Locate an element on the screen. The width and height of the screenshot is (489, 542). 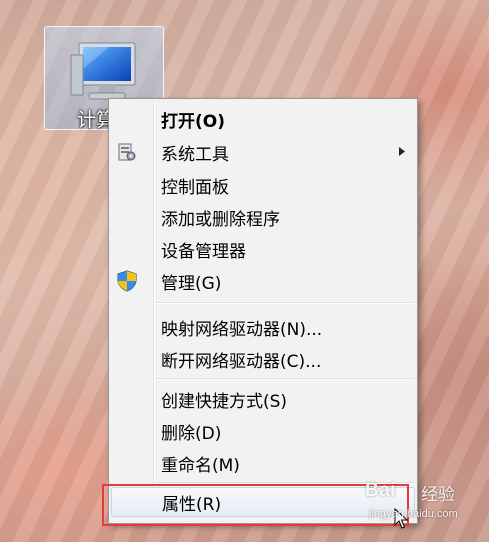
system-tools-icon is located at coordinates (127, 152).